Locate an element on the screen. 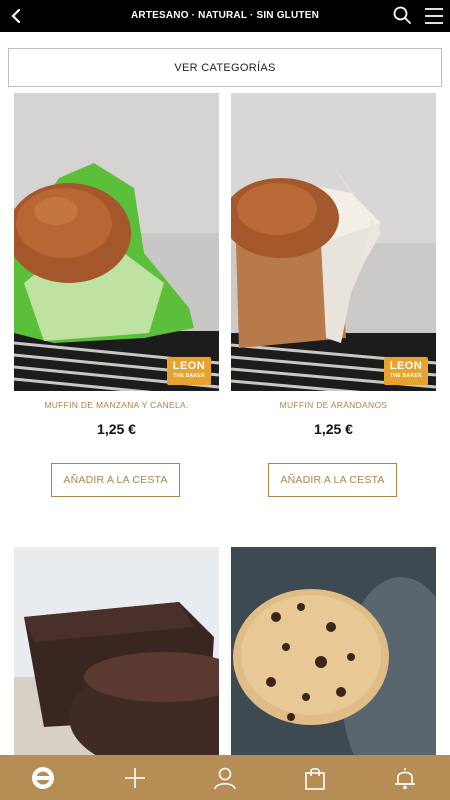 This screenshot has height=800, width=450. page-title: ARTESANO · NATURAL · SIN GLUTEN is located at coordinates (225, 15).